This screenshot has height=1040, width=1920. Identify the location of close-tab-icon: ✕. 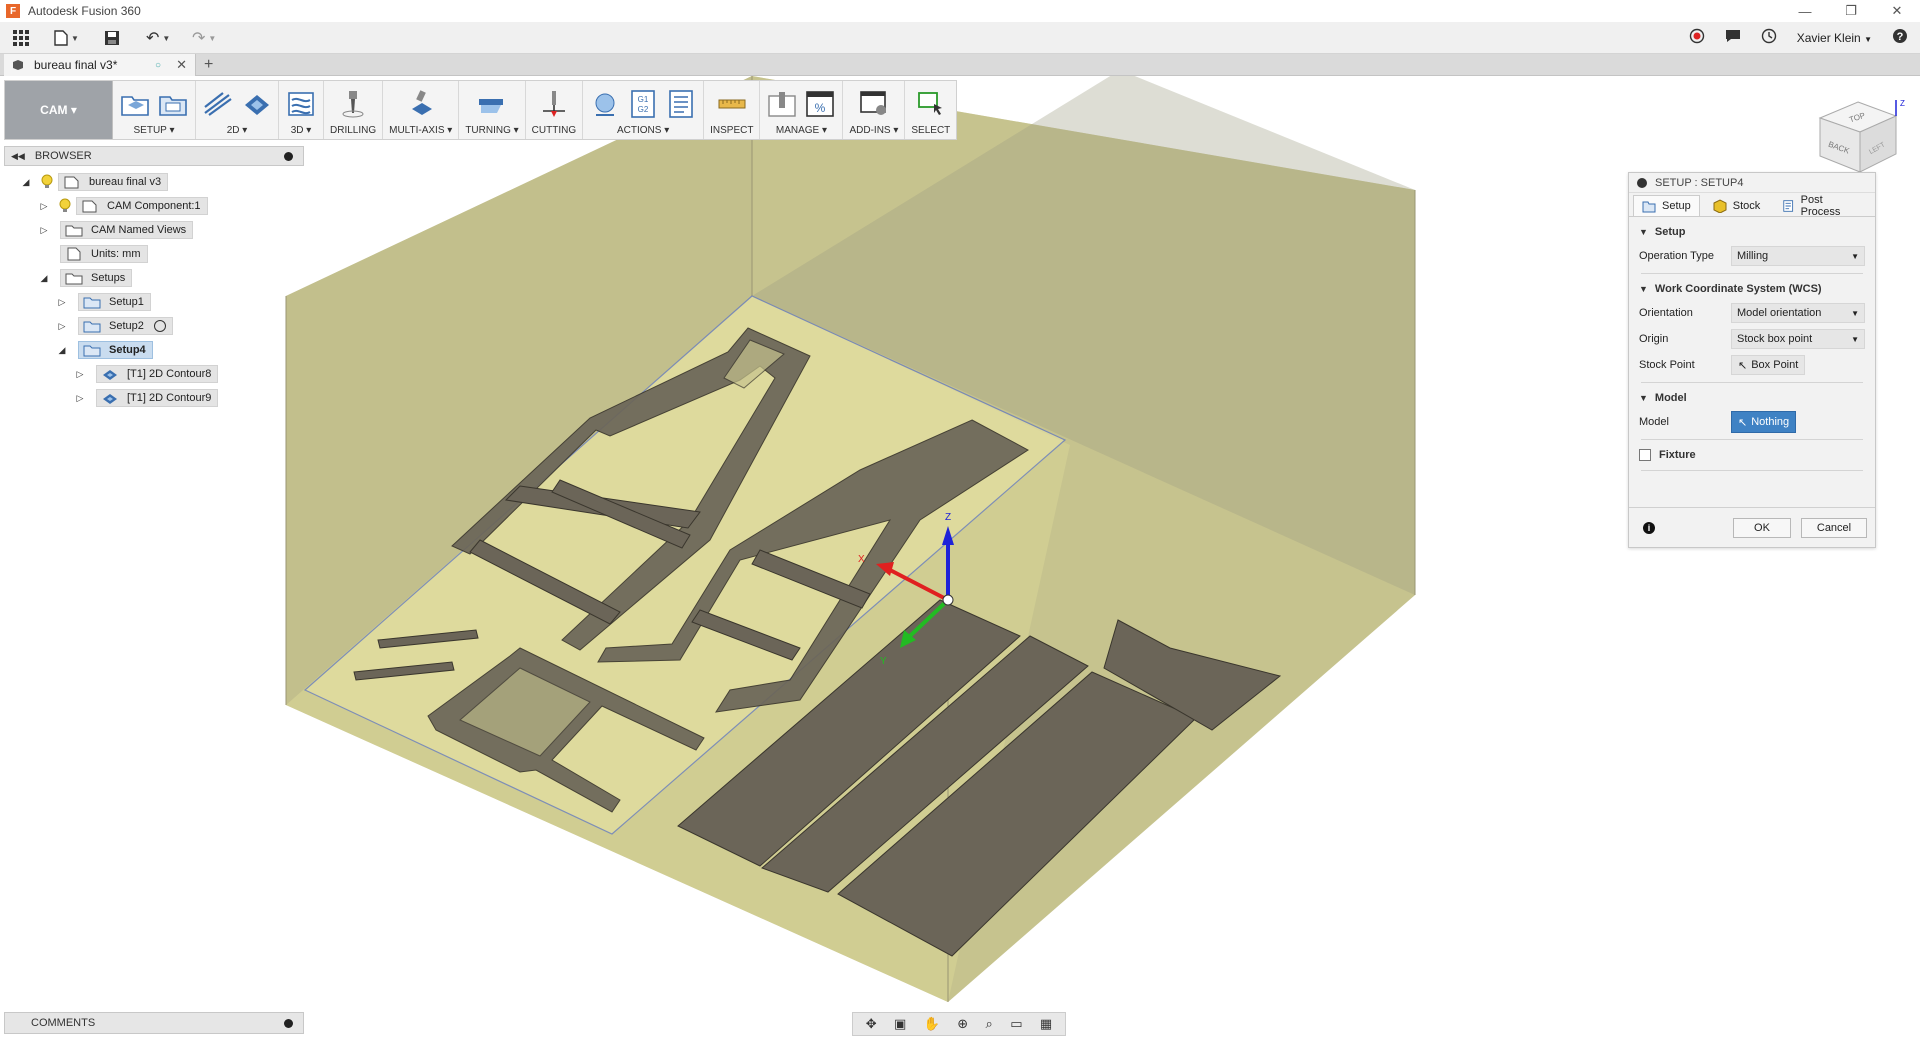
(181, 65).